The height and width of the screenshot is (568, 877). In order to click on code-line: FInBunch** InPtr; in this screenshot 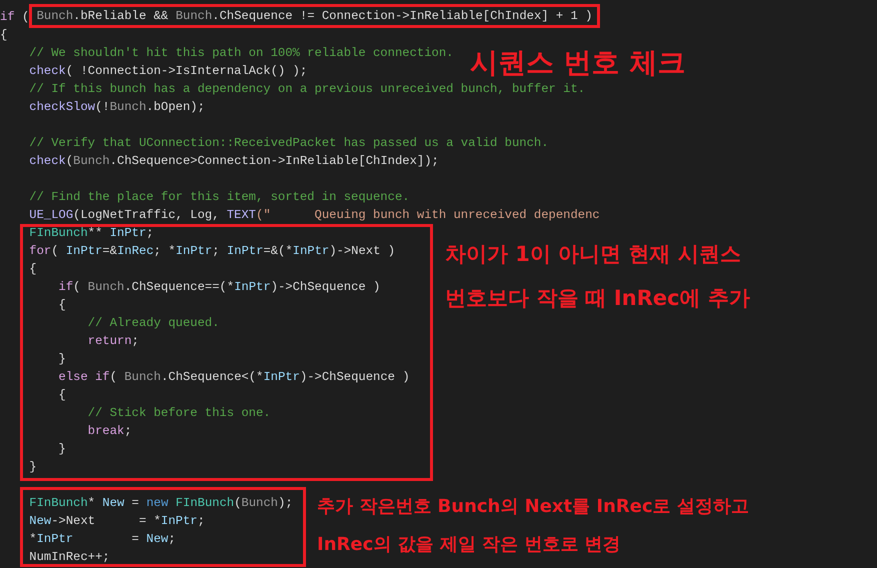, I will do `click(91, 233)`.